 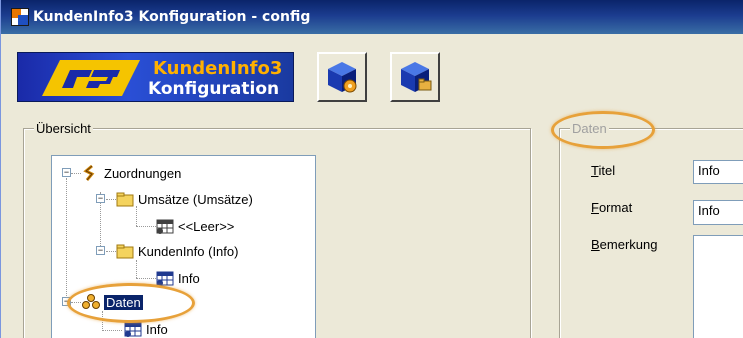 What do you see at coordinates (603, 170) in the screenshot?
I see `titel-label: Titel` at bounding box center [603, 170].